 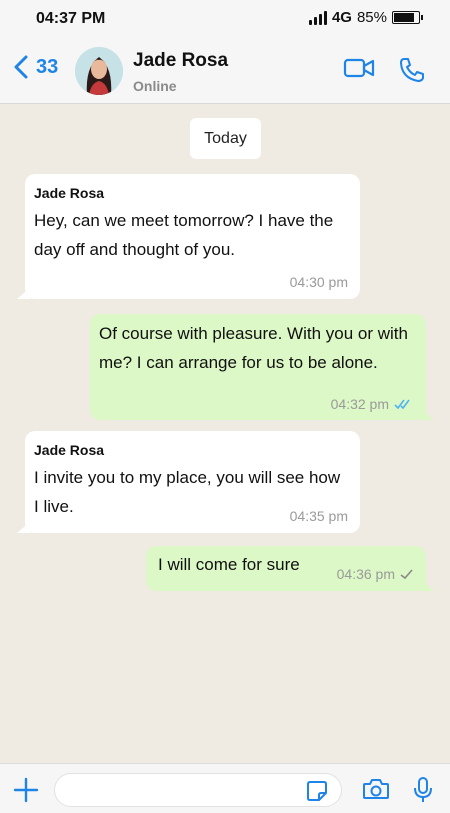 I want to click on double-check-read-icon, so click(x=402, y=404).